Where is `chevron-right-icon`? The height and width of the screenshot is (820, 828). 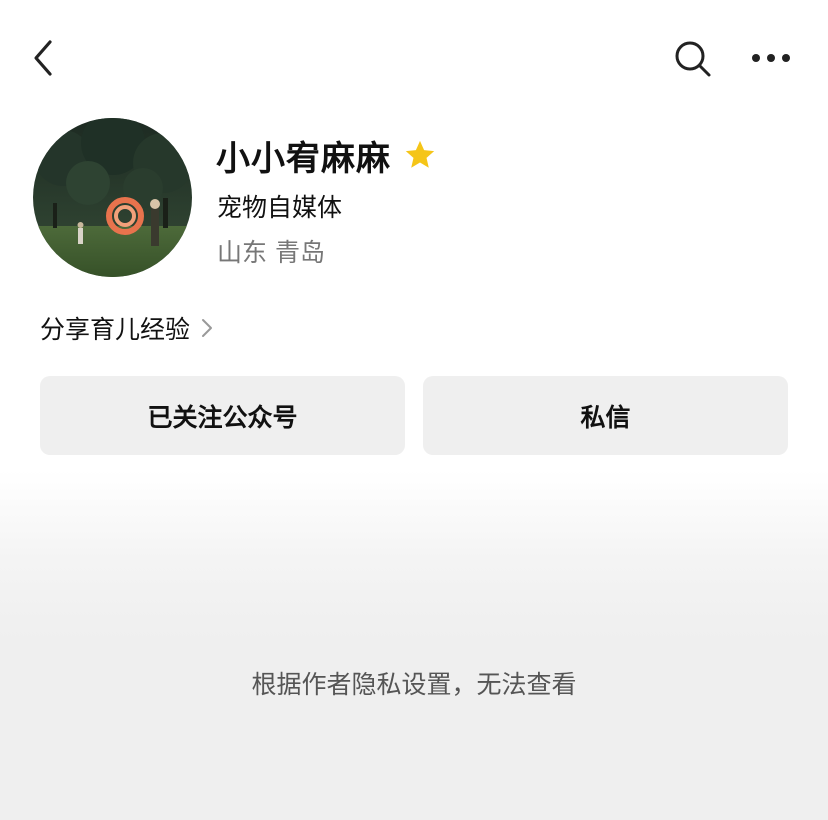
chevron-right-icon is located at coordinates (207, 328).